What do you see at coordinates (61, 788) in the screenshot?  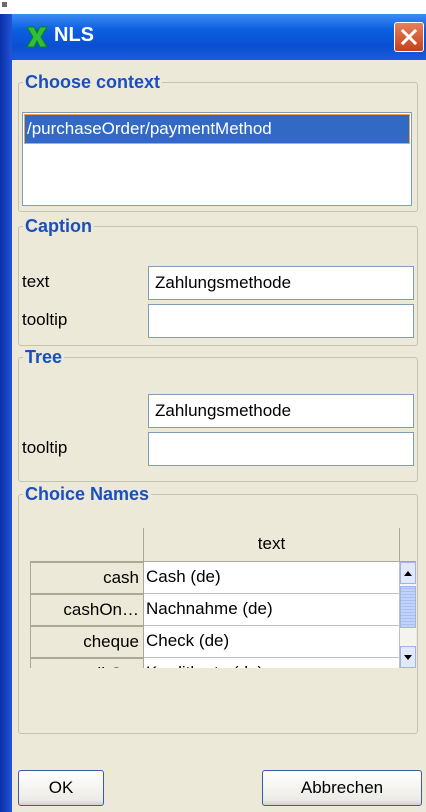 I see `ok-button: OK` at bounding box center [61, 788].